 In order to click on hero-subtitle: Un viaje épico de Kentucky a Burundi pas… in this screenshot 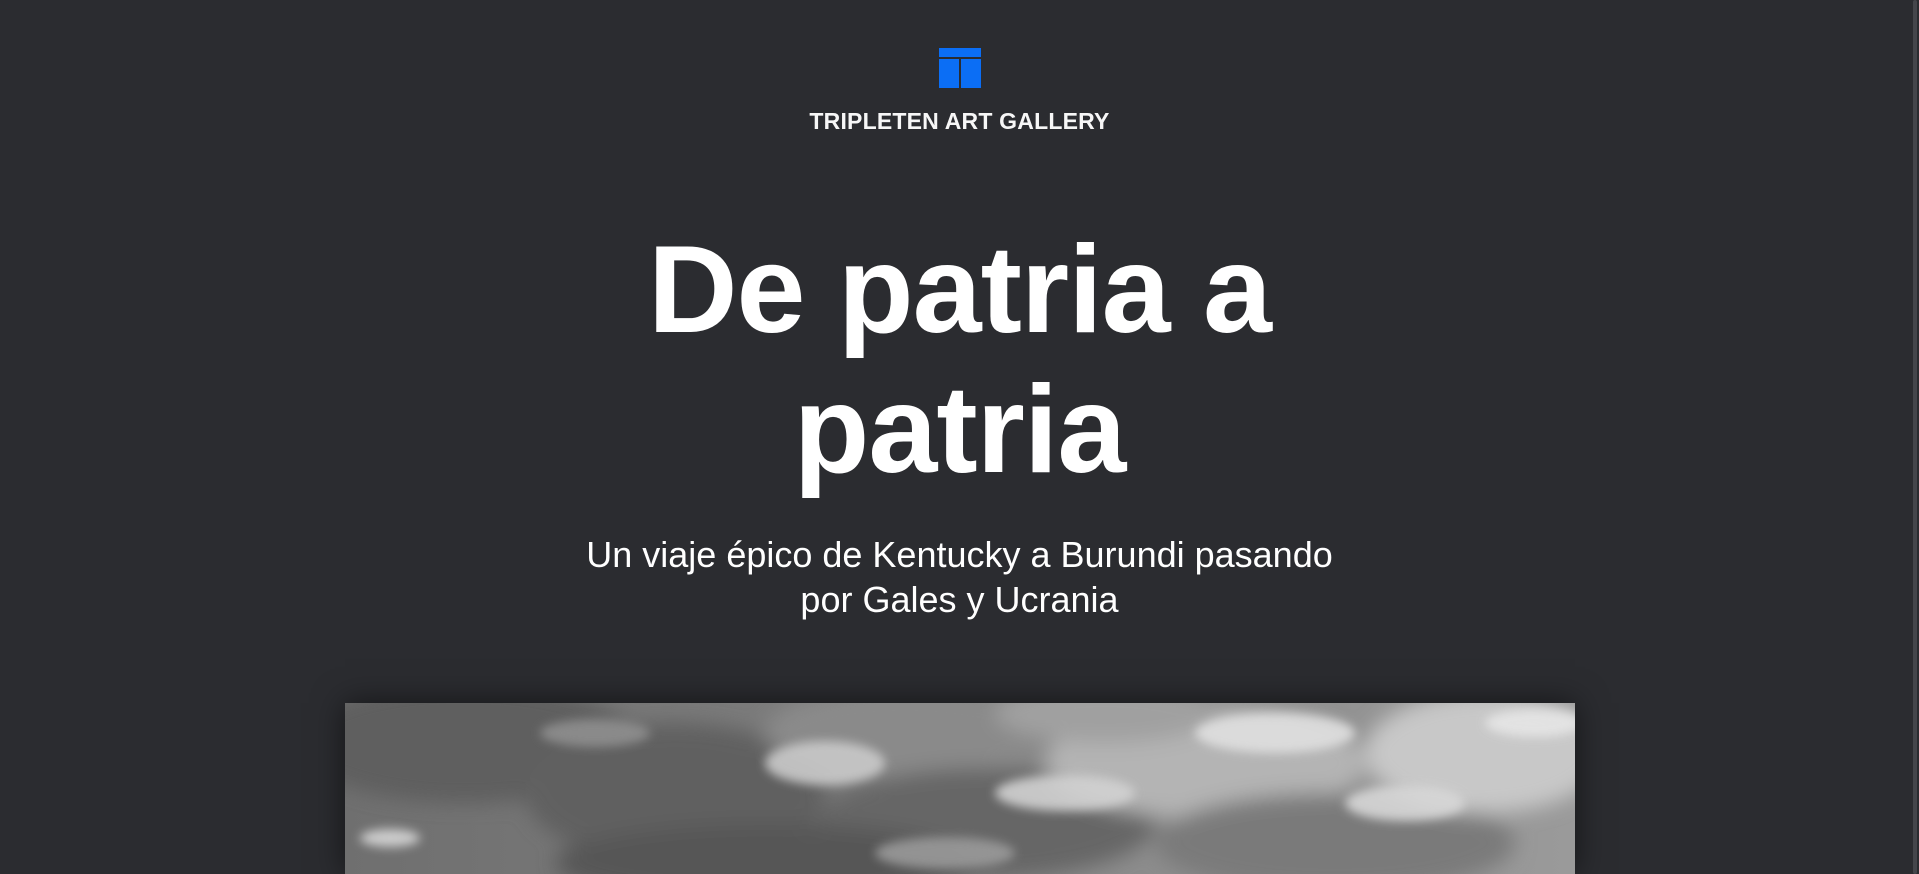, I will do `click(959, 577)`.